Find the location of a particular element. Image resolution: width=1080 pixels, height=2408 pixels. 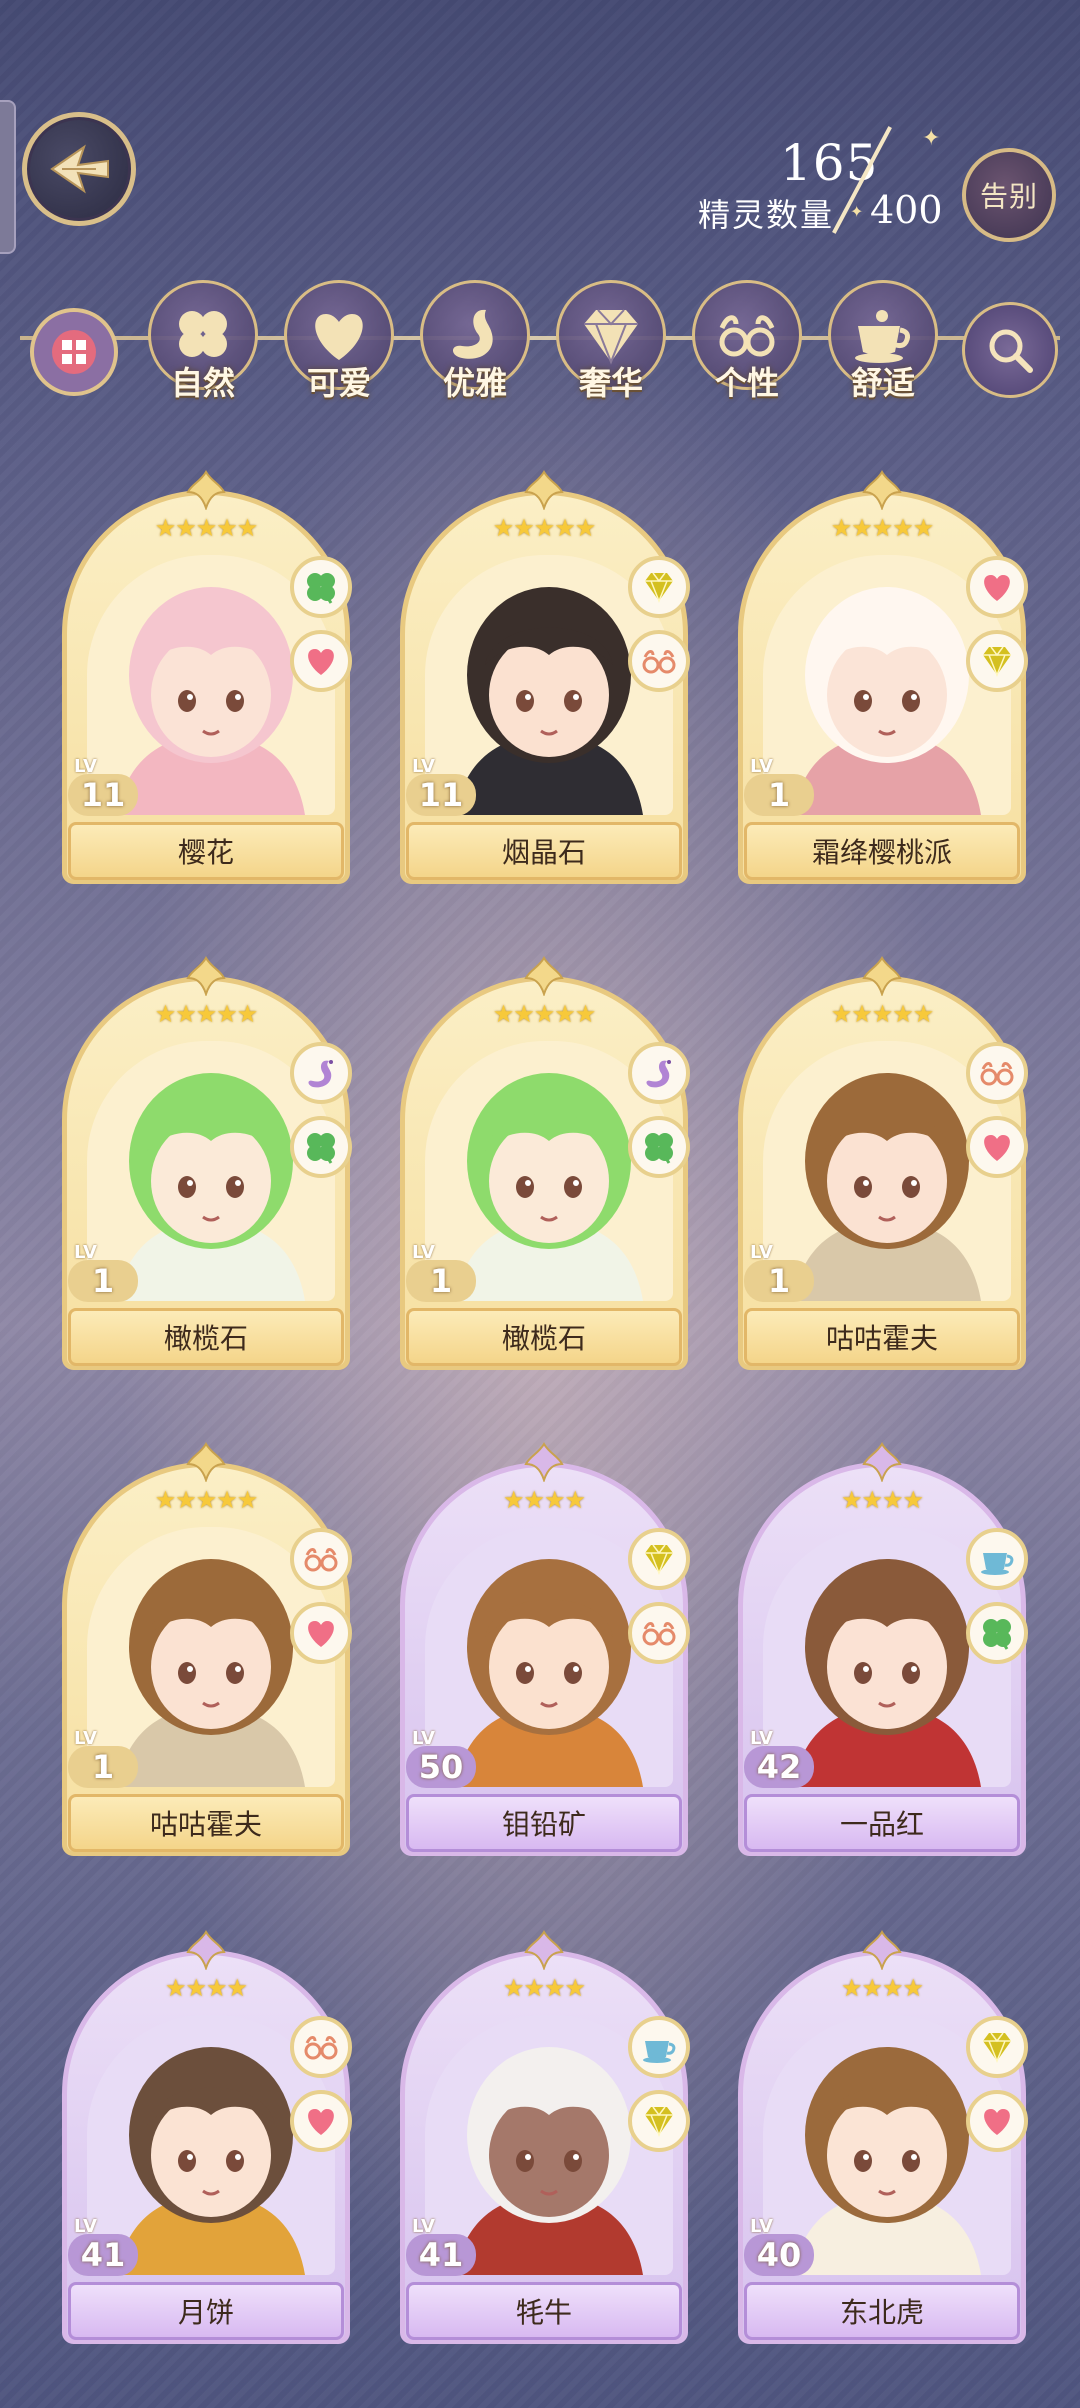

all-filter-button is located at coordinates (74, 352).